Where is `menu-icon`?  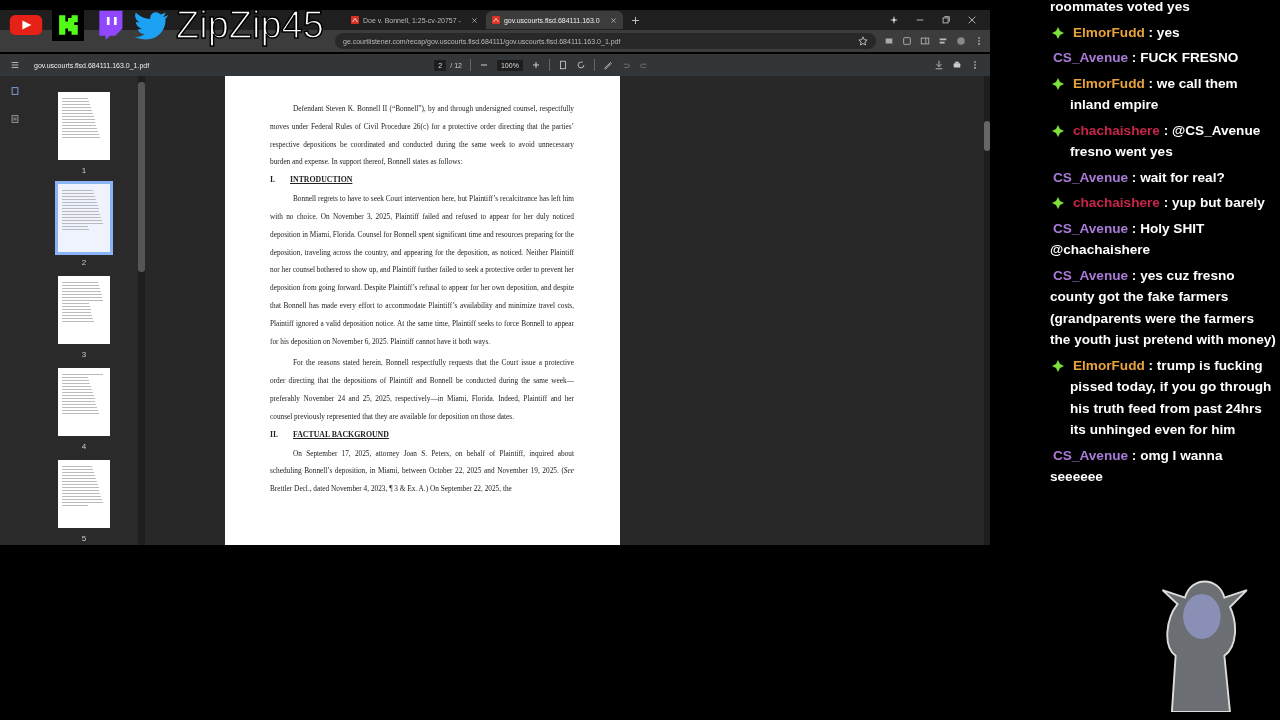 menu-icon is located at coordinates (15, 65).